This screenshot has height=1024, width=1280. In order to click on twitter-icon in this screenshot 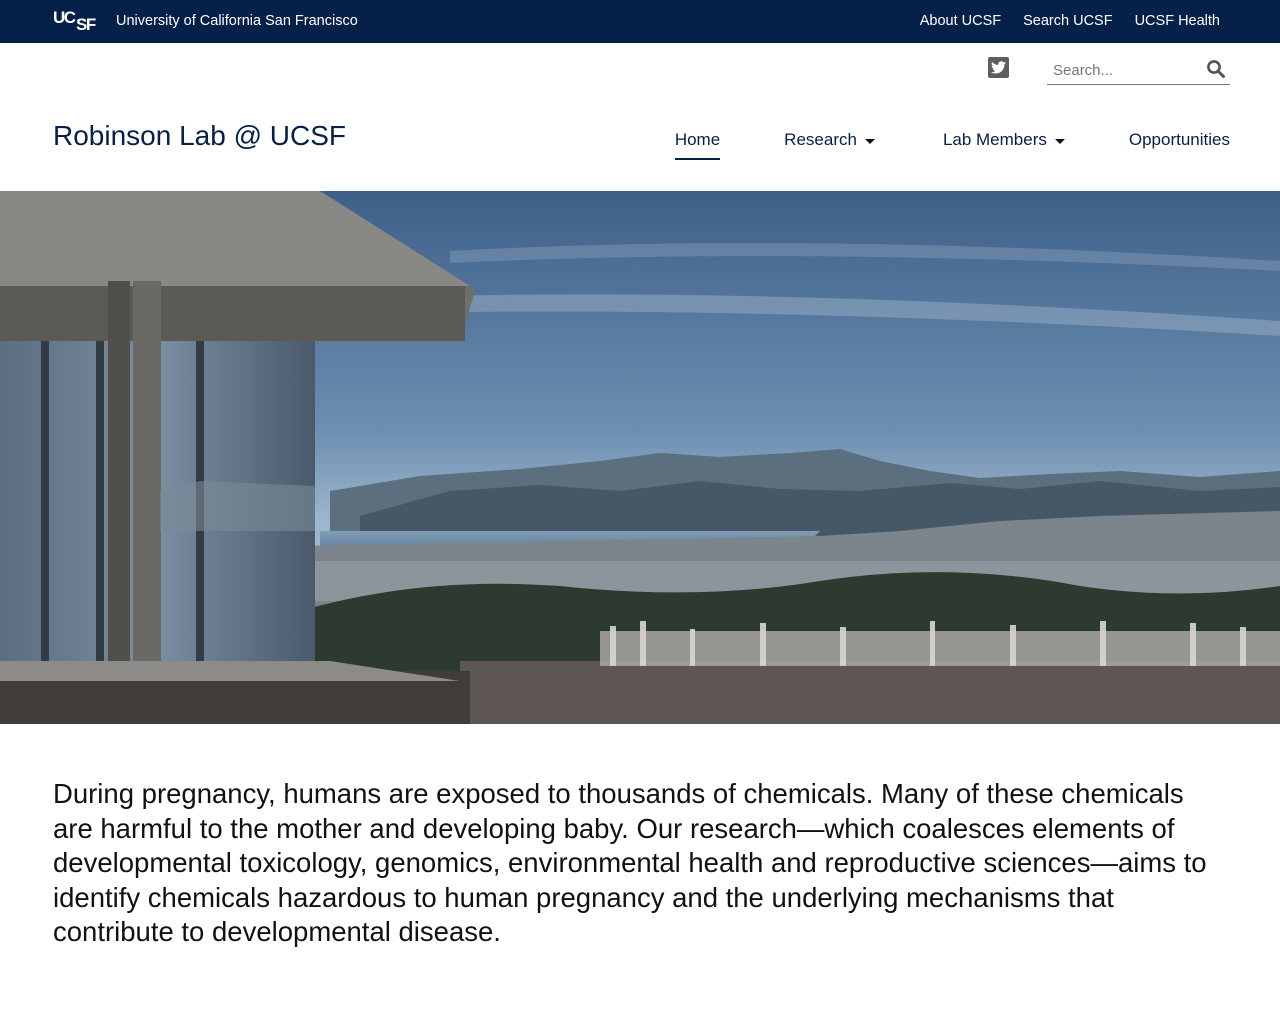, I will do `click(998, 67)`.